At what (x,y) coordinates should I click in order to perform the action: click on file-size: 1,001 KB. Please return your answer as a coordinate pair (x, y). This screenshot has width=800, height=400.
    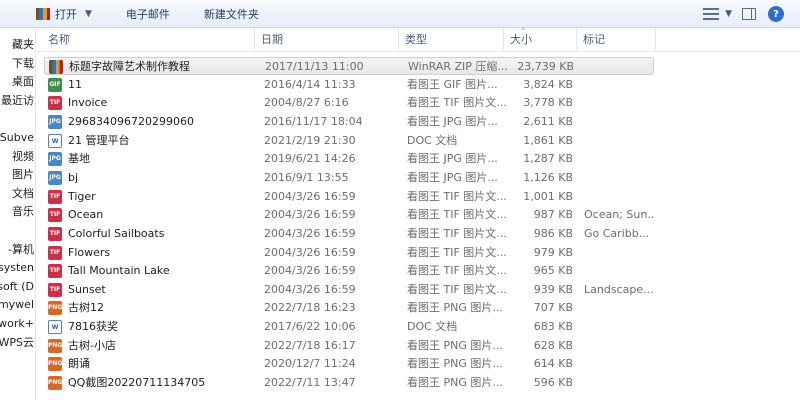
    Looking at the image, I should click on (548, 196).